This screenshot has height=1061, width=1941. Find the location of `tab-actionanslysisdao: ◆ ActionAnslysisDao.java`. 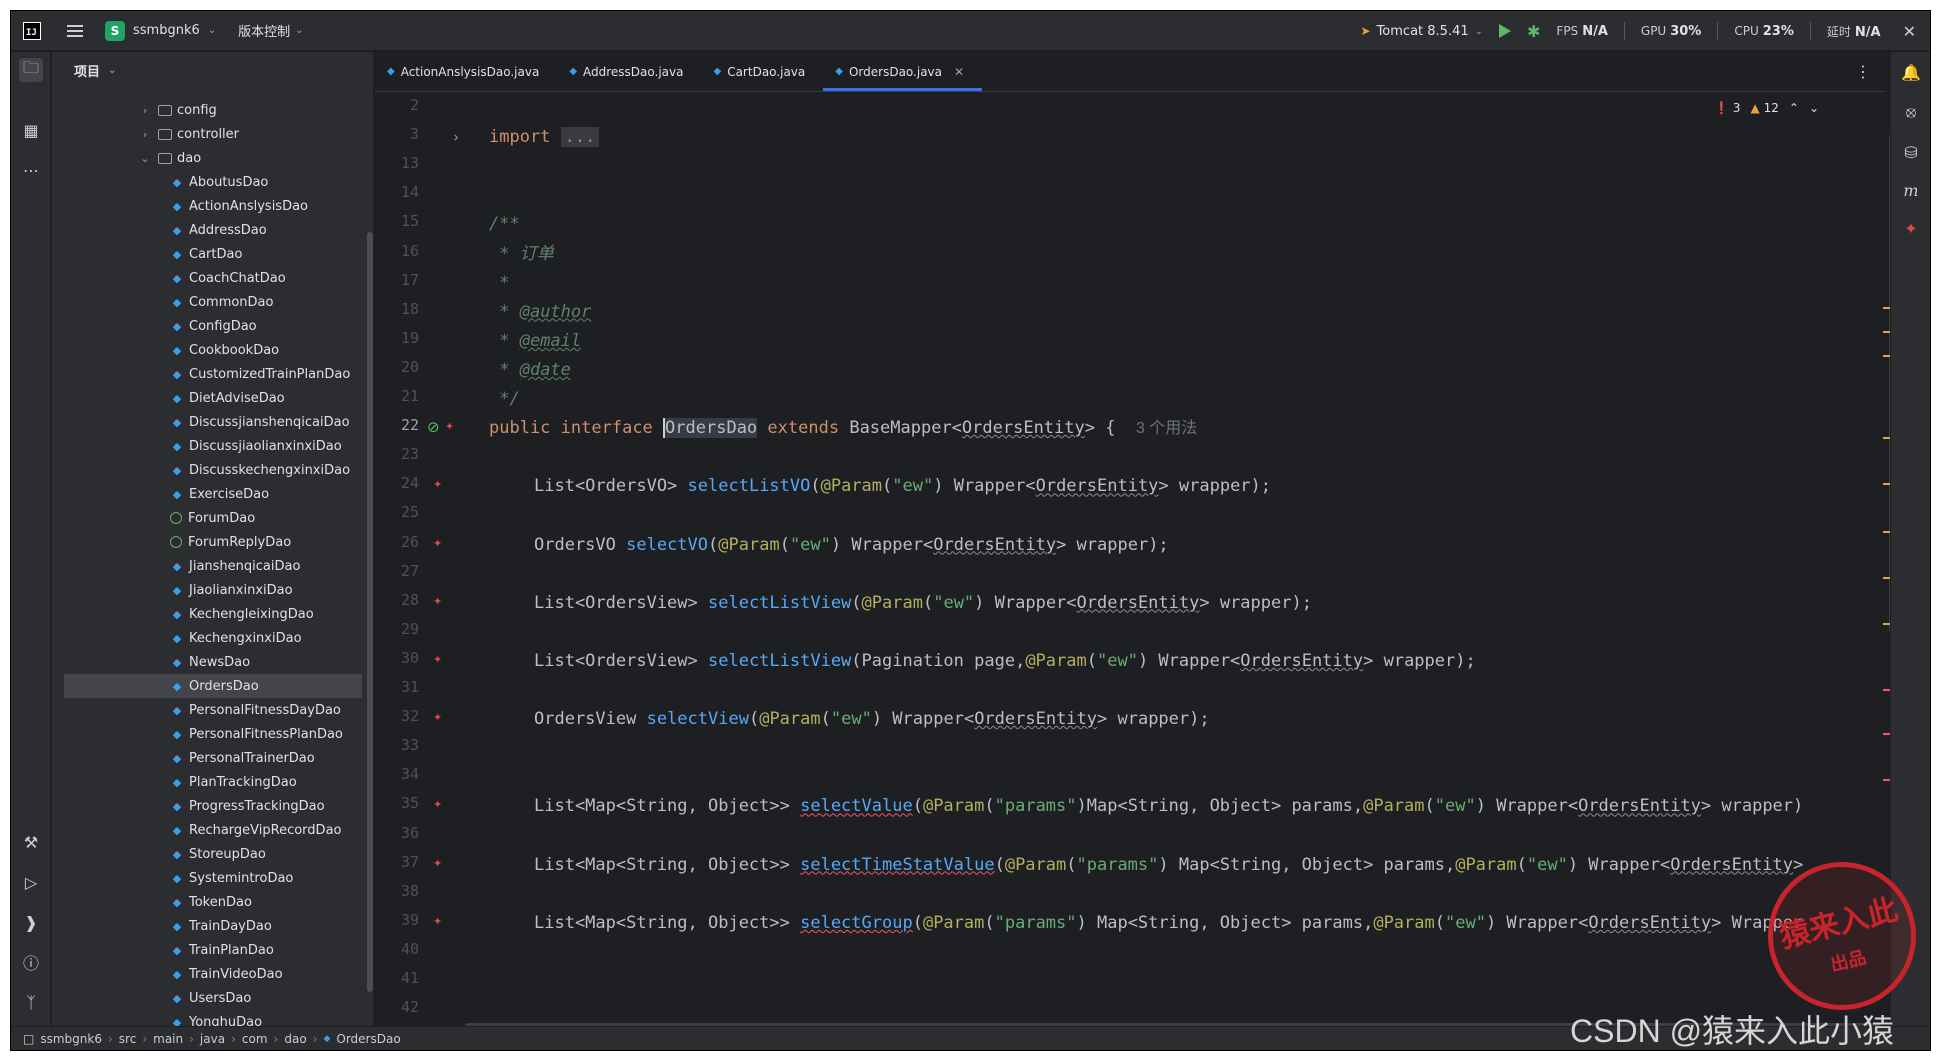

tab-actionanslysisdao: ◆ ActionAnslysisDao.java is located at coordinates (466, 71).